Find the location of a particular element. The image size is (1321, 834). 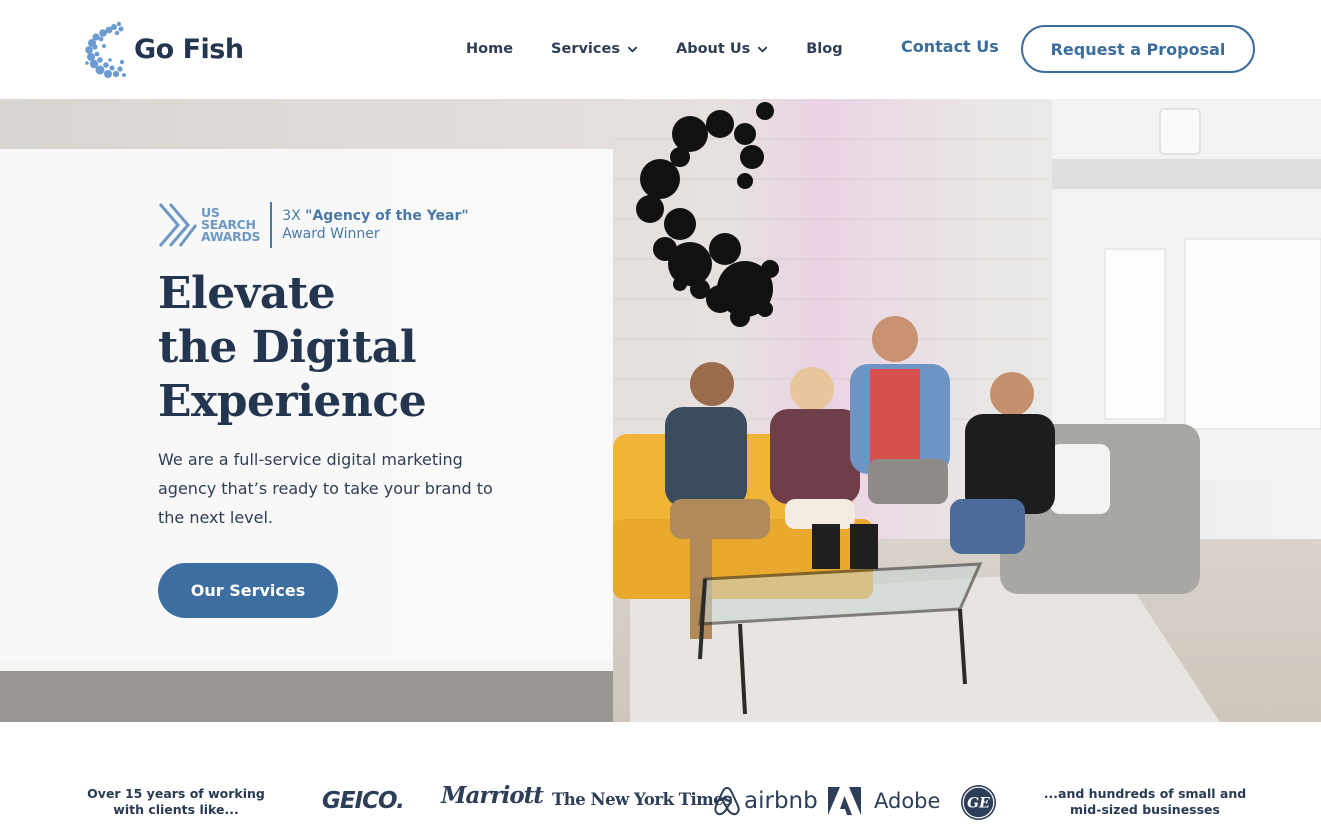

nav-about-label: About Us is located at coordinates (713, 49).